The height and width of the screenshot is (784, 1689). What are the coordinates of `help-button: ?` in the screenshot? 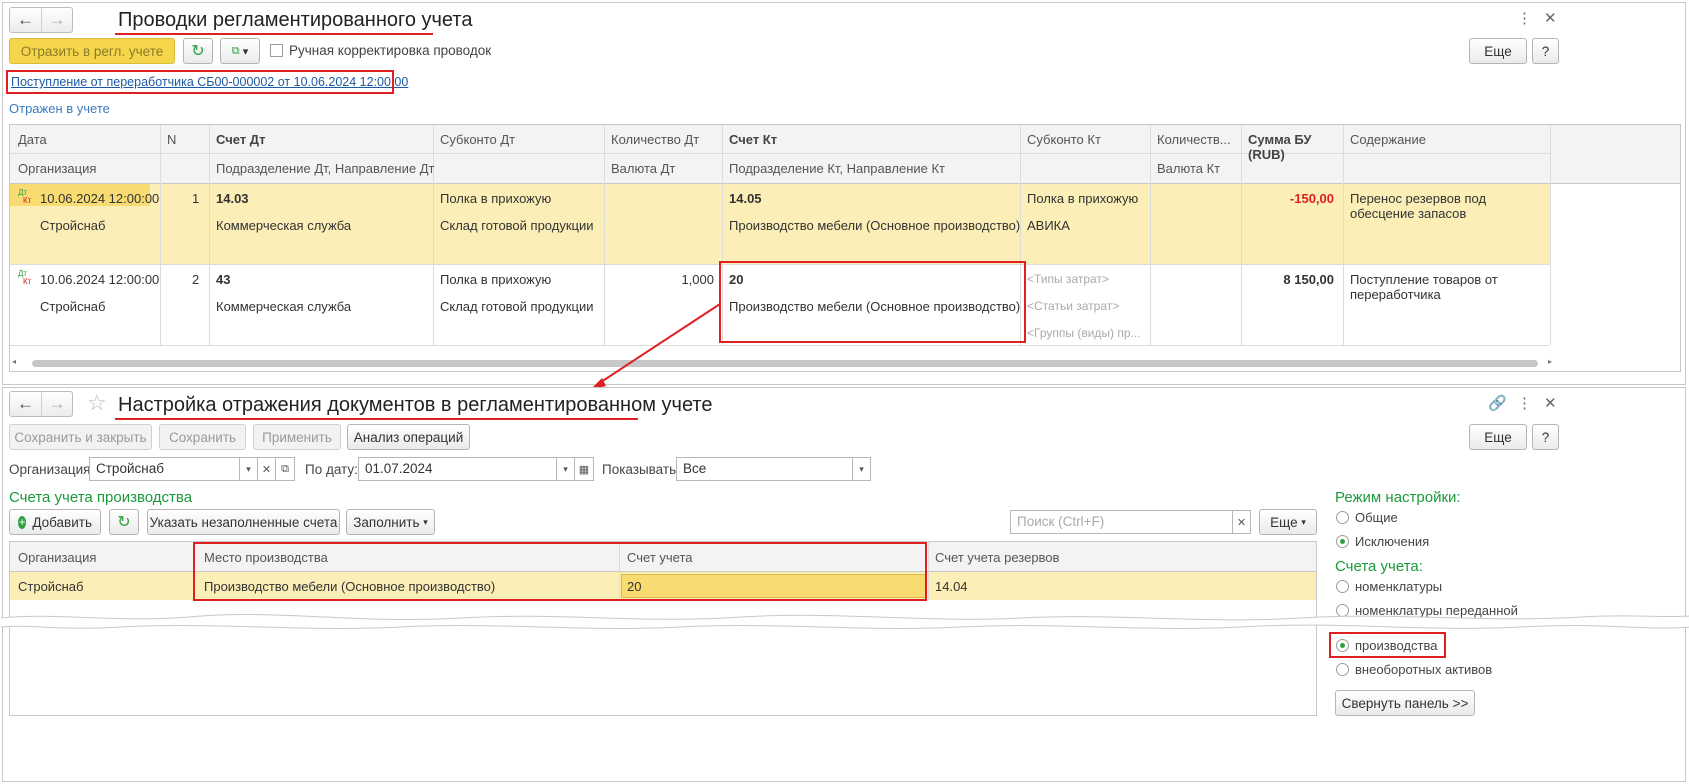 It's located at (1545, 437).